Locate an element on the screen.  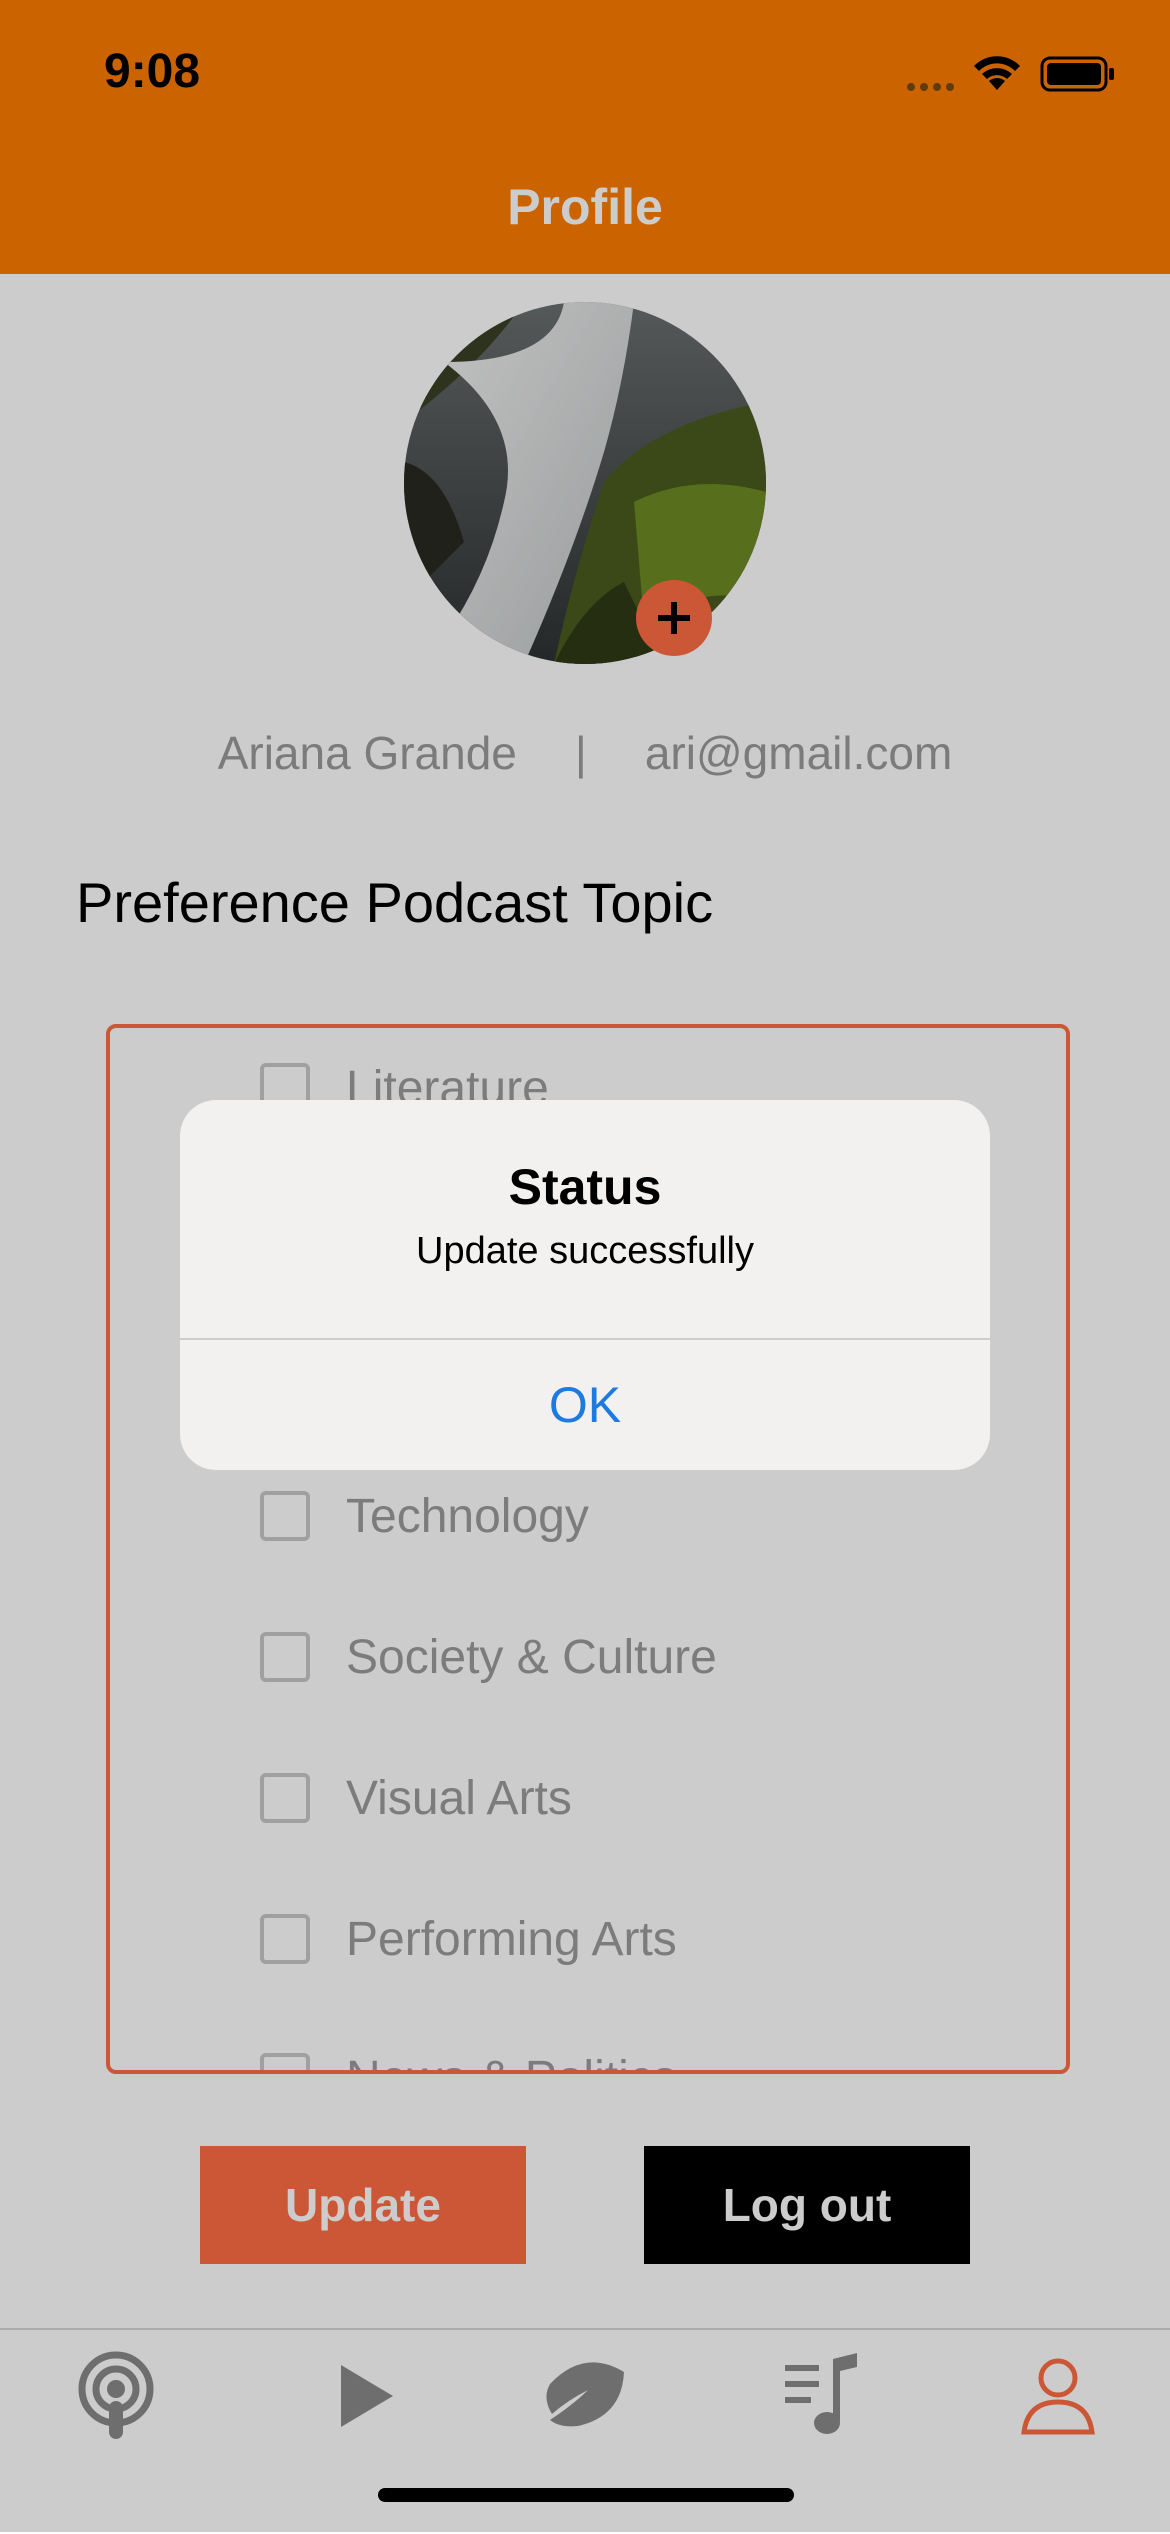
status-alert: Status Update successfully OK is located at coordinates (585, 1285).